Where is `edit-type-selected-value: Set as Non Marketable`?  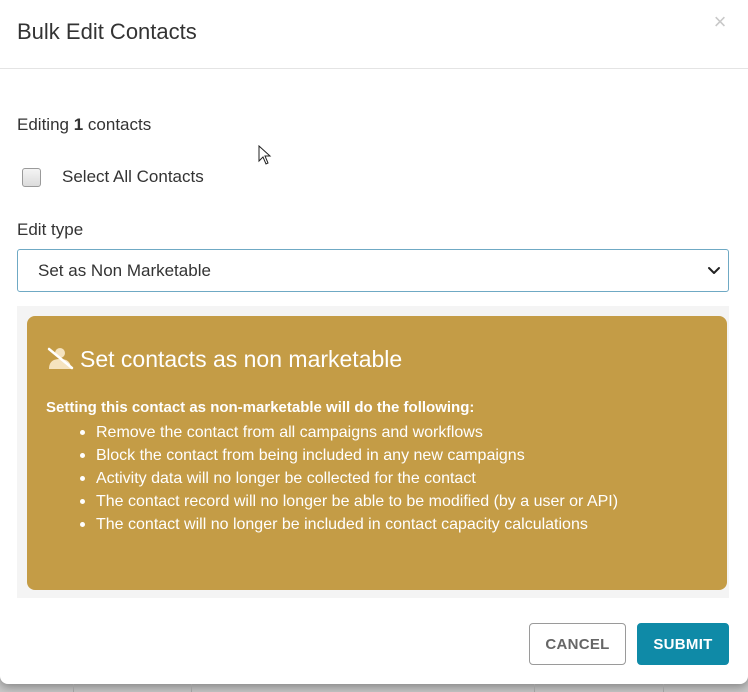 edit-type-selected-value: Set as Non Marketable is located at coordinates (124, 270).